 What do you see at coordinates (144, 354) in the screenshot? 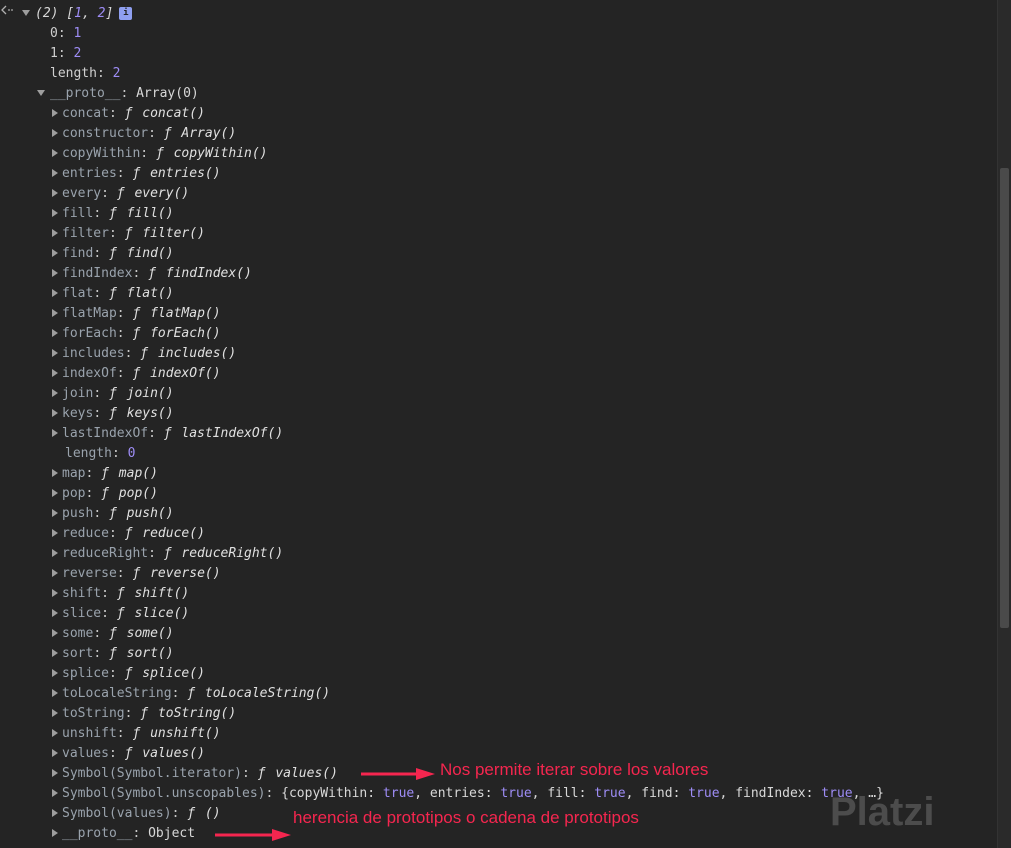
I see `method-row: includes: ƒ includes()` at bounding box center [144, 354].